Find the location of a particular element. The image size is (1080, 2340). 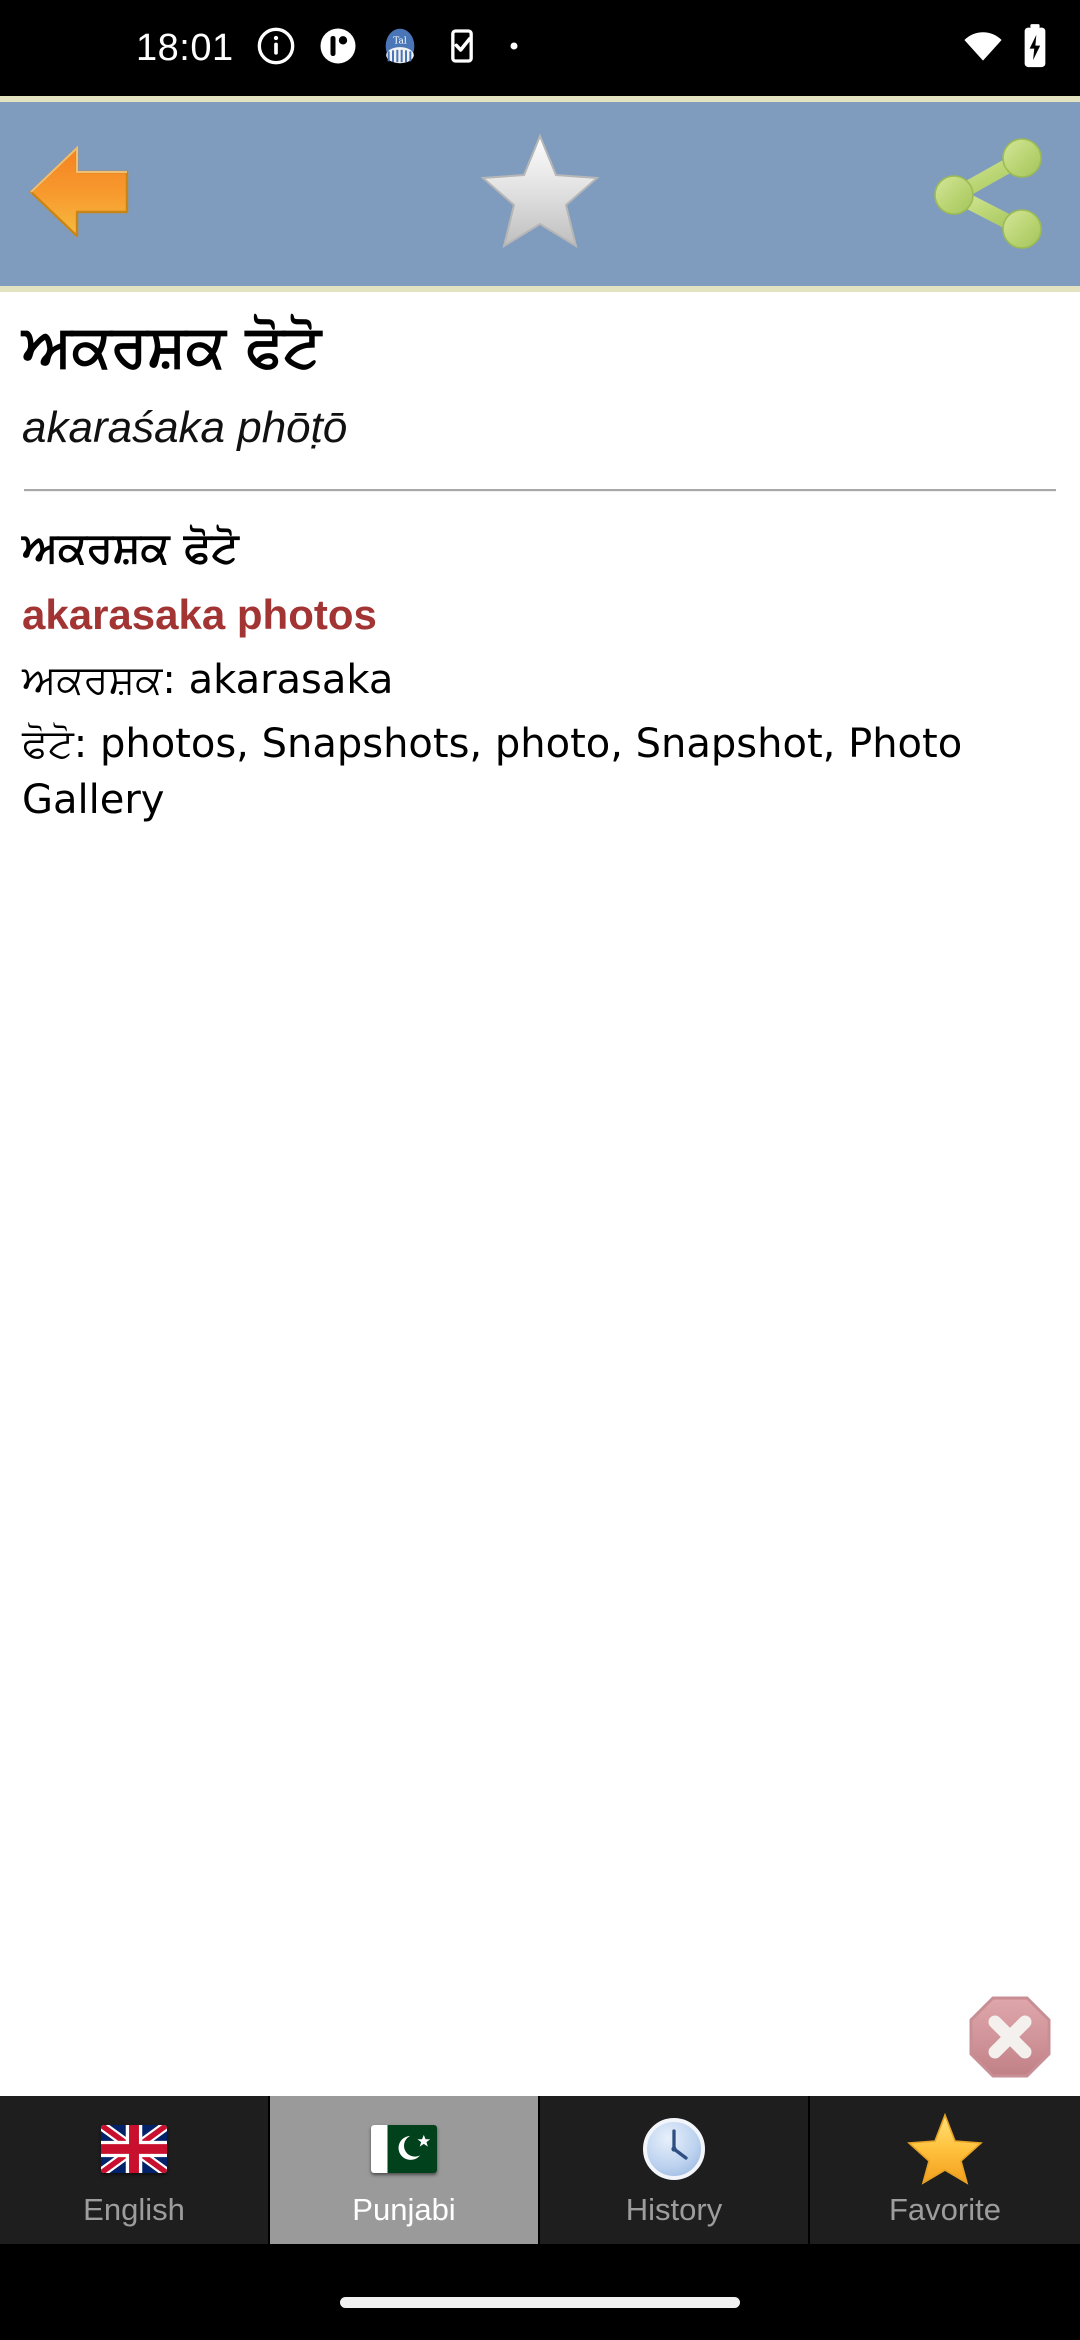

share-icon is located at coordinates (990, 194).